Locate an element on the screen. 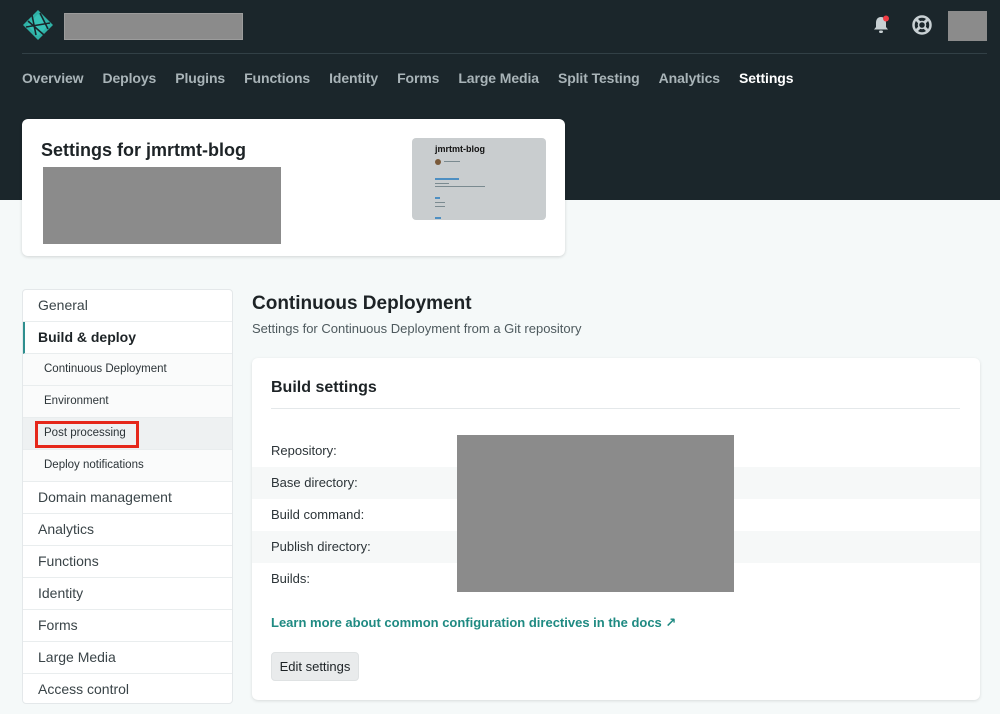 The image size is (1000, 714). setting-values-redacted is located at coordinates (595, 513).